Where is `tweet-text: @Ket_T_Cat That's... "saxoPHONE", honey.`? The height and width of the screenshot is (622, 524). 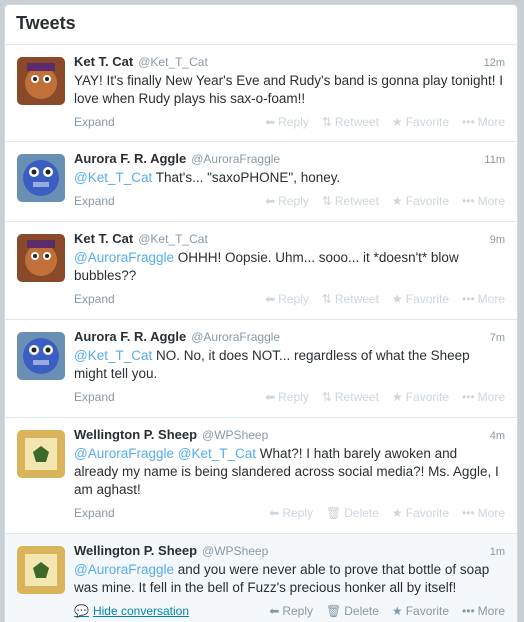
tweet-text: @Ket_T_Cat That's... "saxoPHONE", honey. is located at coordinates (207, 177).